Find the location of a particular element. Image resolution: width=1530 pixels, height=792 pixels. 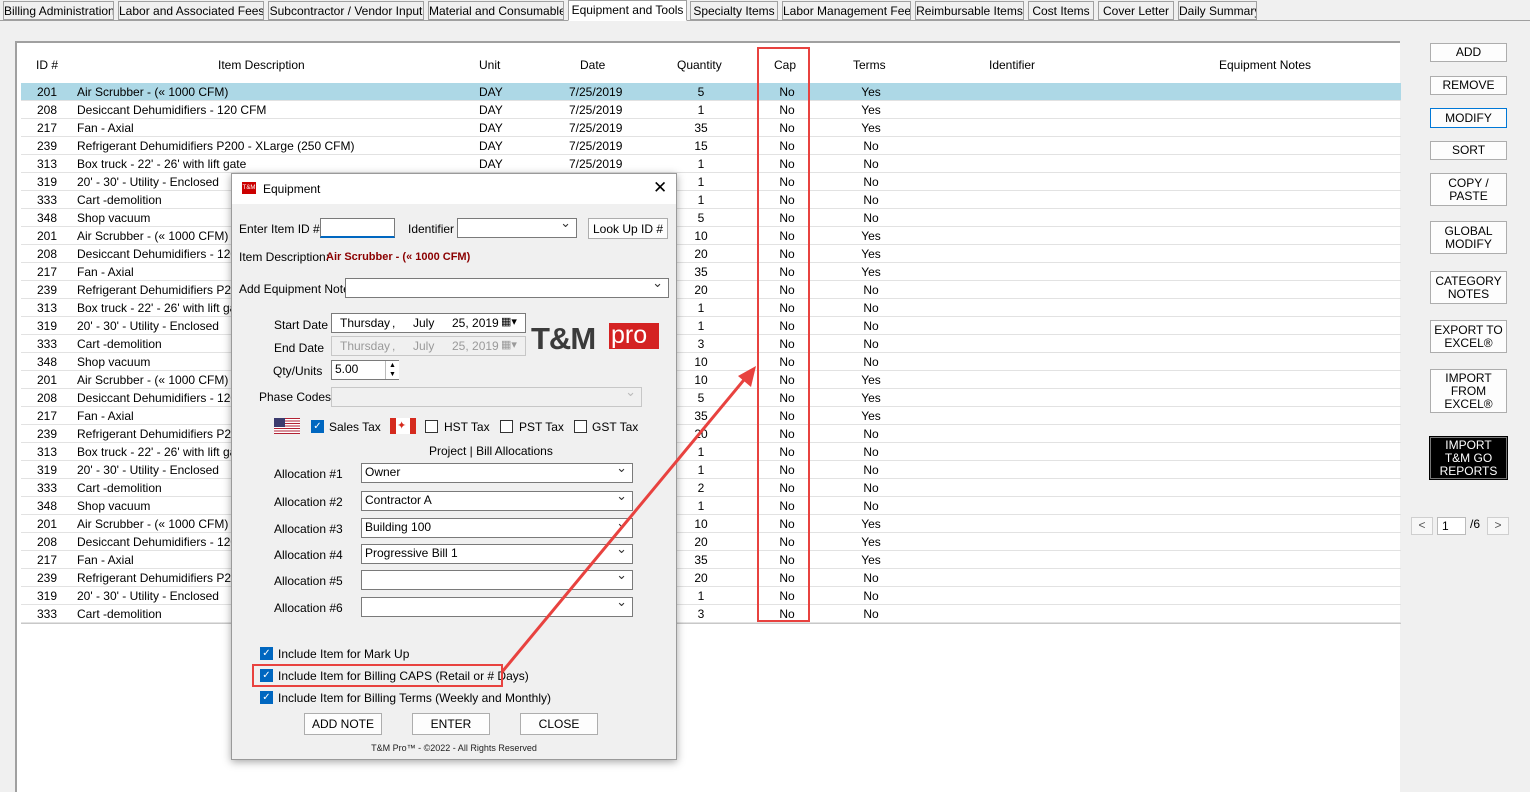

hst-tax-label: HST Tax is located at coordinates (467, 427).